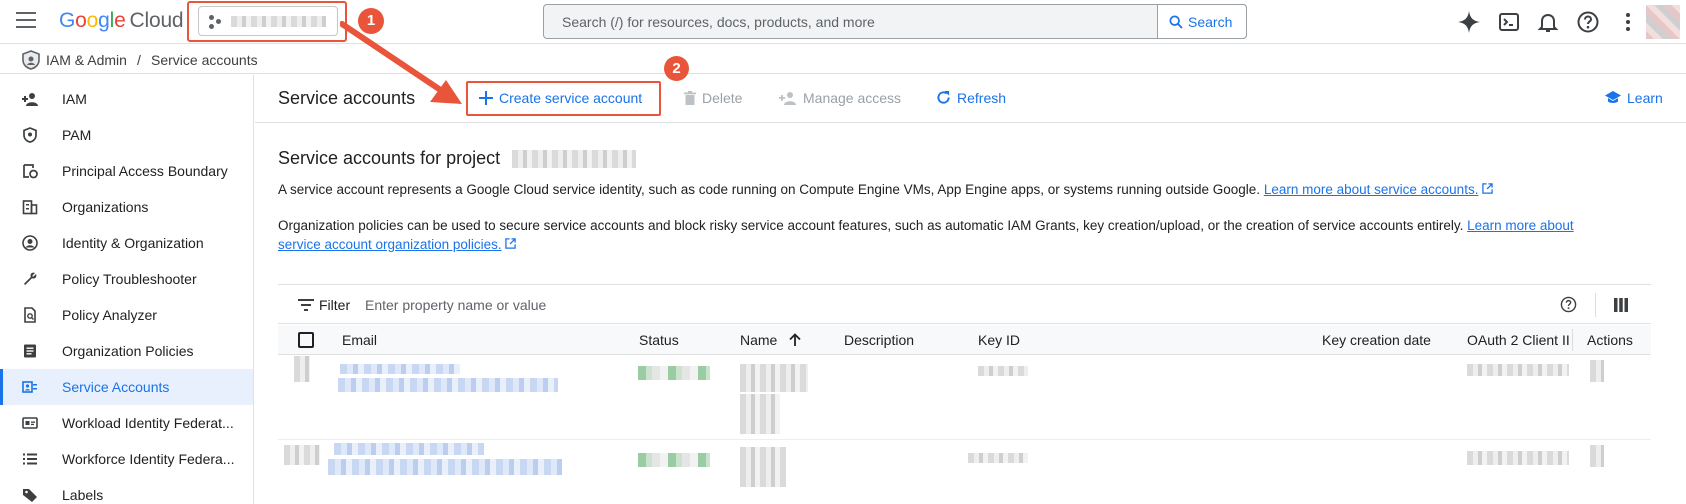  What do you see at coordinates (1610, 340) in the screenshot?
I see `column-header-actions: Actions` at bounding box center [1610, 340].